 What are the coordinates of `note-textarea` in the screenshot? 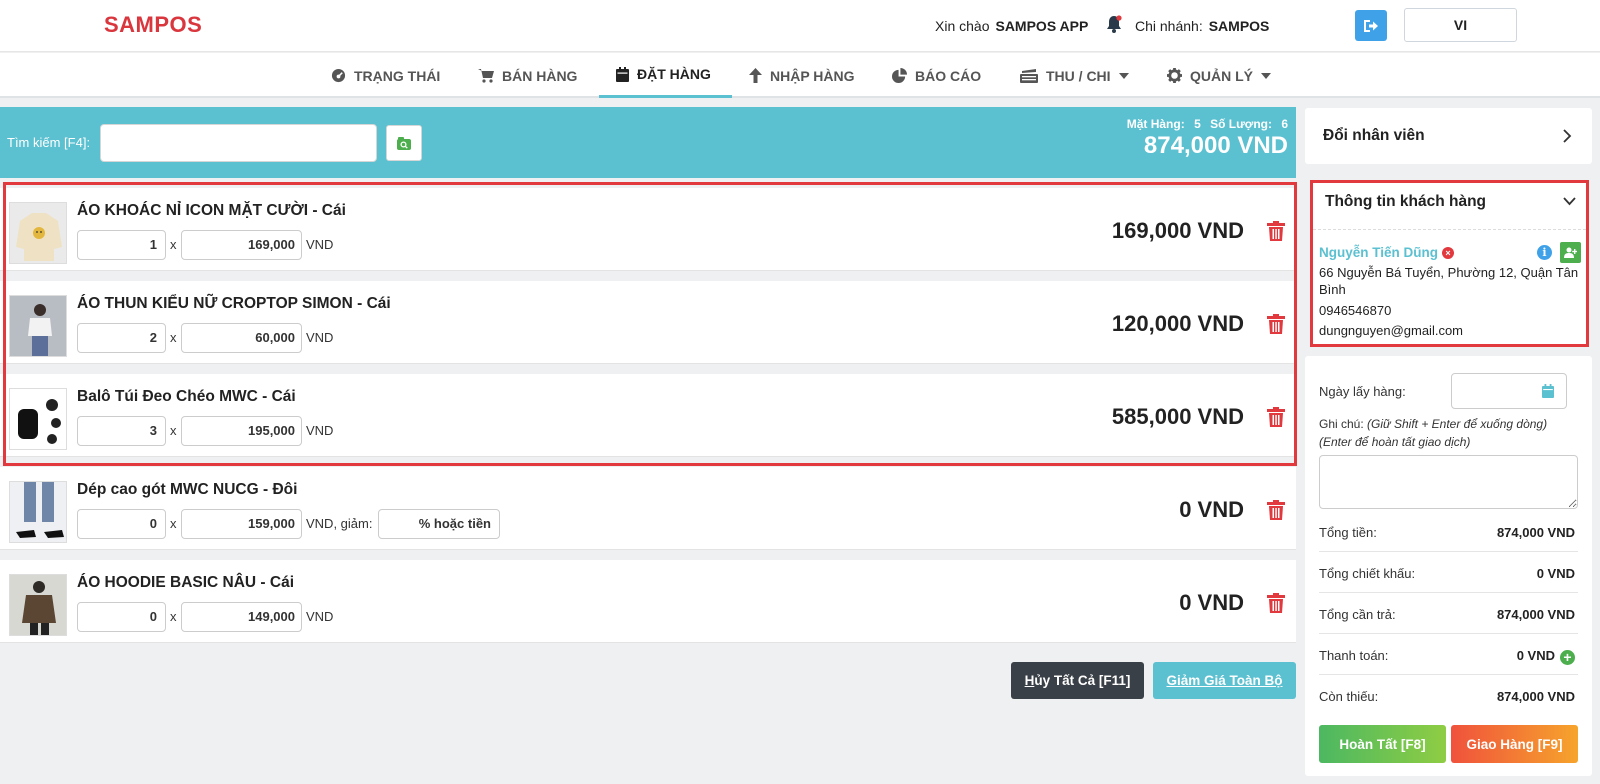 It's located at (1448, 482).